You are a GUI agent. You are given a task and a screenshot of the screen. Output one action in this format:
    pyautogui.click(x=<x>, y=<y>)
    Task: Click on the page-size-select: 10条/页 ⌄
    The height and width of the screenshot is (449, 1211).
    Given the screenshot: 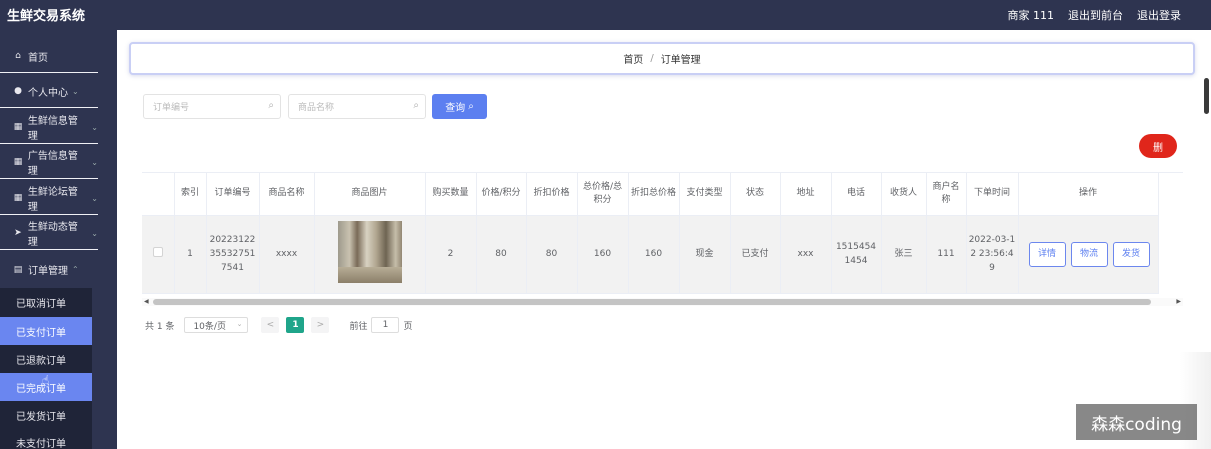 What is the action you would take?
    pyautogui.click(x=216, y=325)
    